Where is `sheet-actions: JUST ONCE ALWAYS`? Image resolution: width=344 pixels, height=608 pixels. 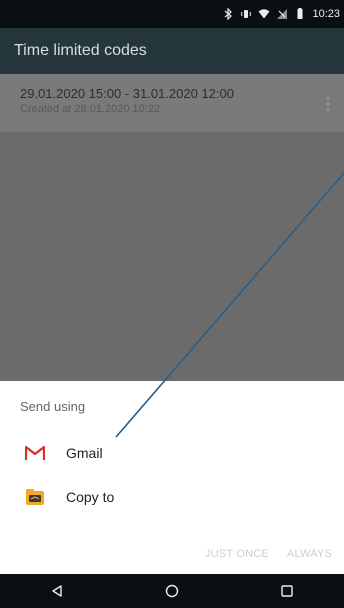 sheet-actions: JUST ONCE ALWAYS is located at coordinates (268, 554).